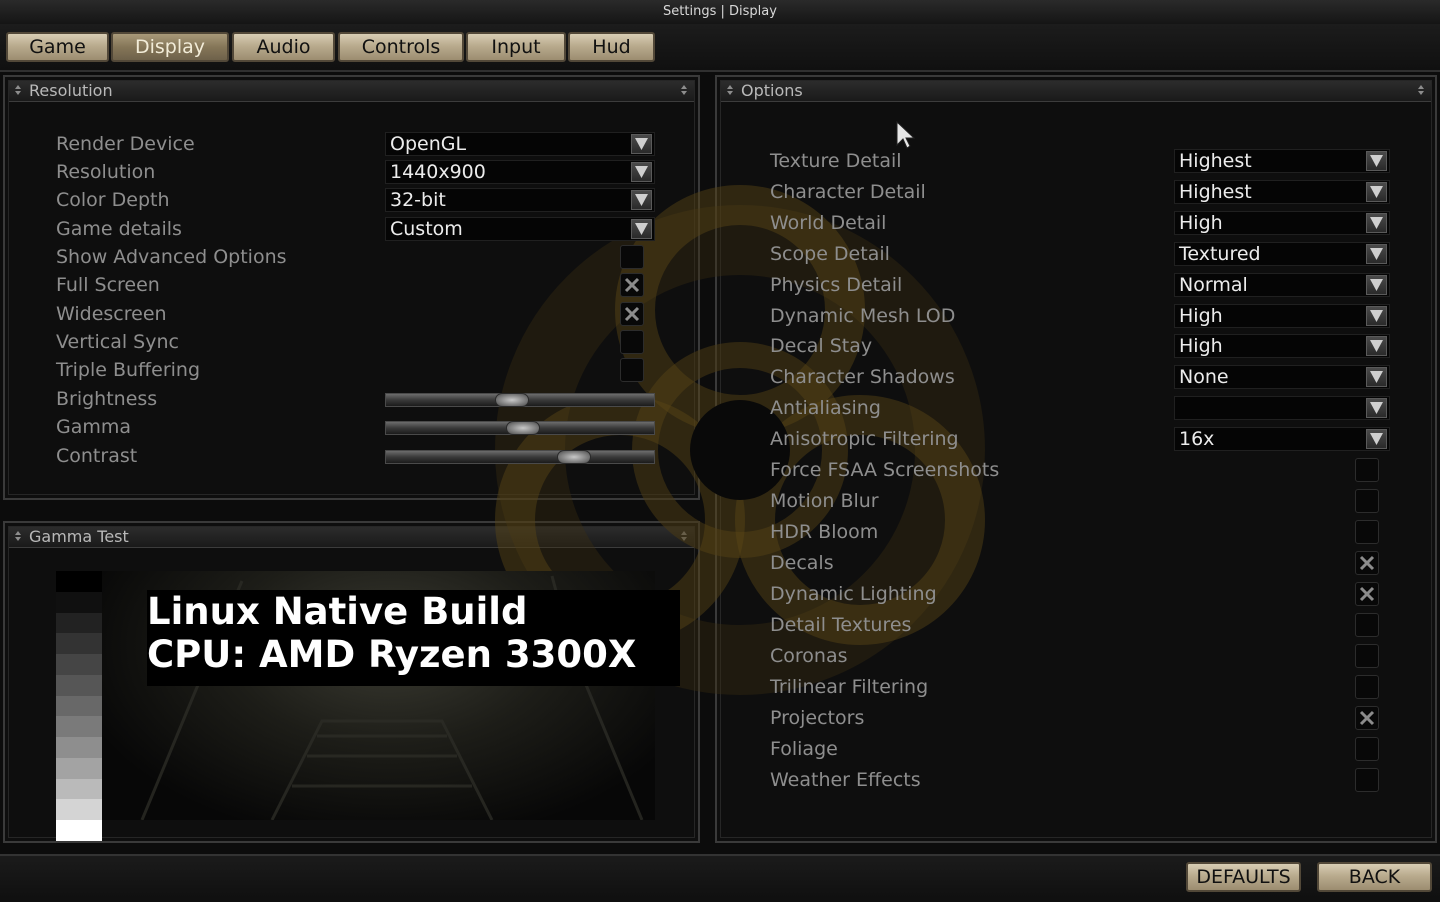 Image resolution: width=1440 pixels, height=902 pixels. I want to click on projectors-checkbox, so click(1367, 718).